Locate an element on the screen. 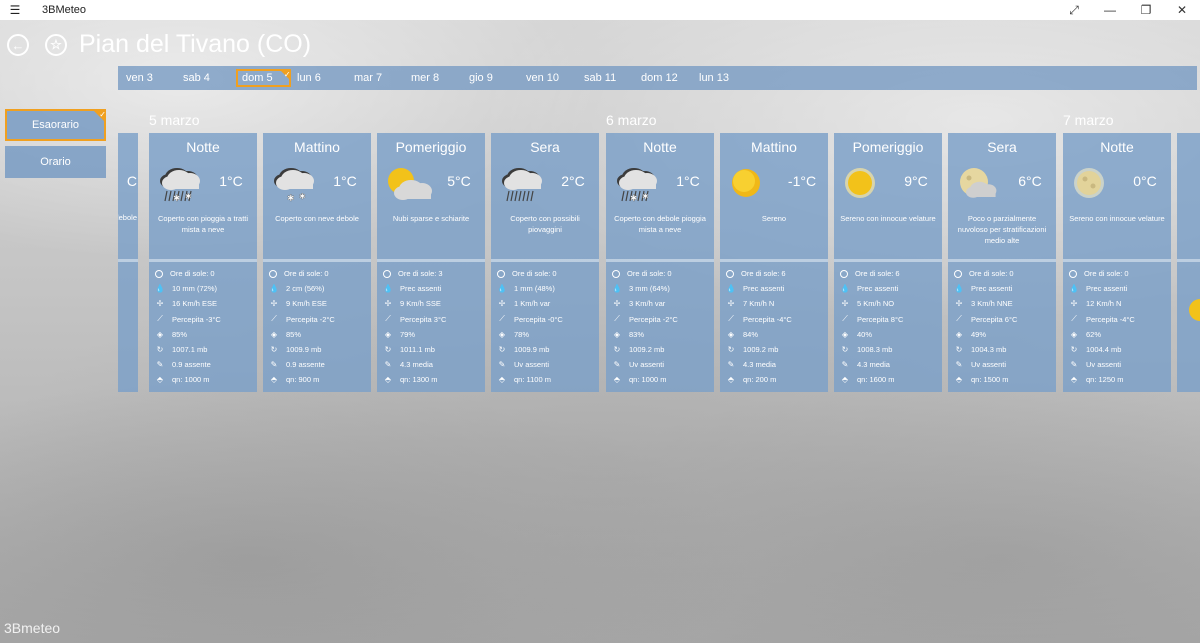 The height and width of the screenshot is (643, 1200). day-tab: sab 11 is located at coordinates (600, 78).